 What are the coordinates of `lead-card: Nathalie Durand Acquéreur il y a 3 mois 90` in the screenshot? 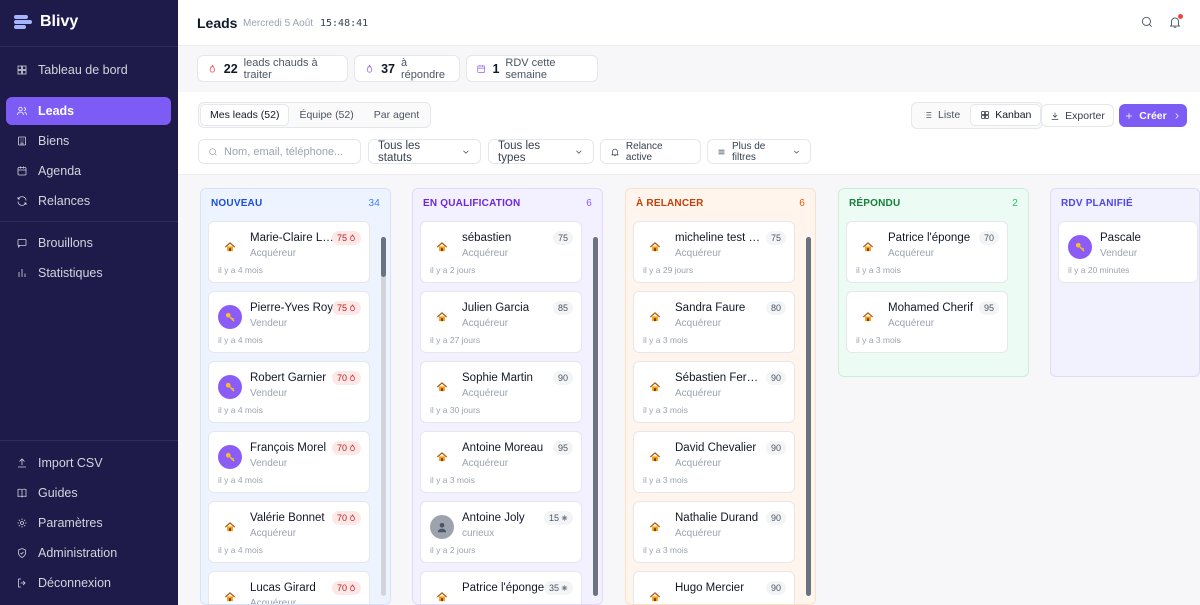 It's located at (714, 532).